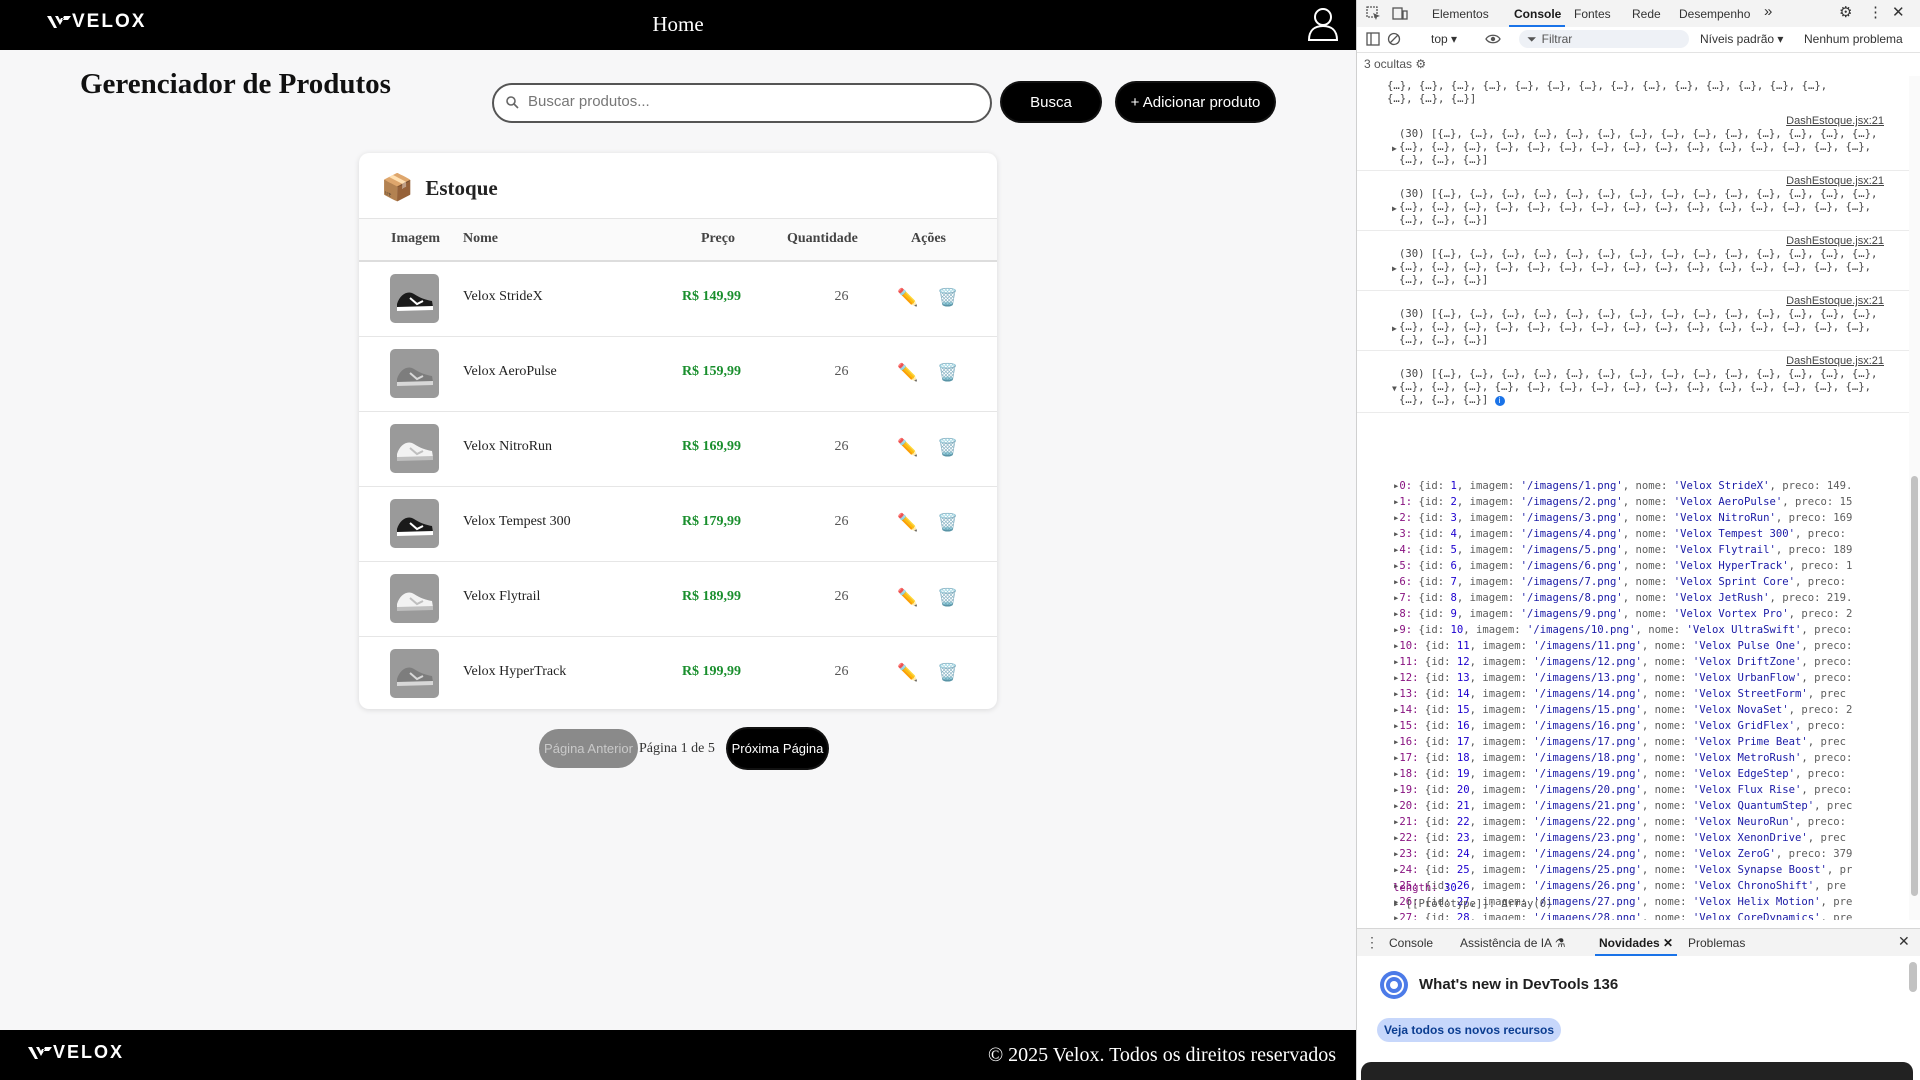 The image size is (1920, 1080). What do you see at coordinates (1853, 39) in the screenshot?
I see `issues-counter: Nenhum problema` at bounding box center [1853, 39].